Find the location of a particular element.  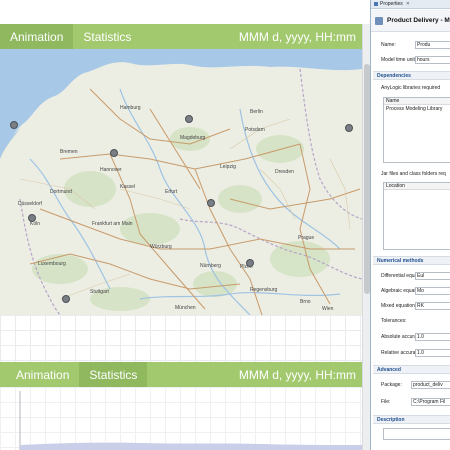

tab-animation-top: Animation is located at coordinates (37, 36).